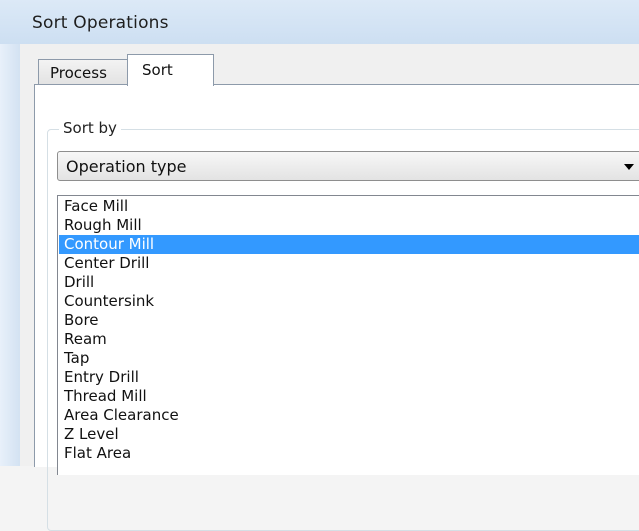 This screenshot has height=531, width=639. Describe the element at coordinates (349, 206) in the screenshot. I see `list-item-face-mill: Face Mill` at that location.